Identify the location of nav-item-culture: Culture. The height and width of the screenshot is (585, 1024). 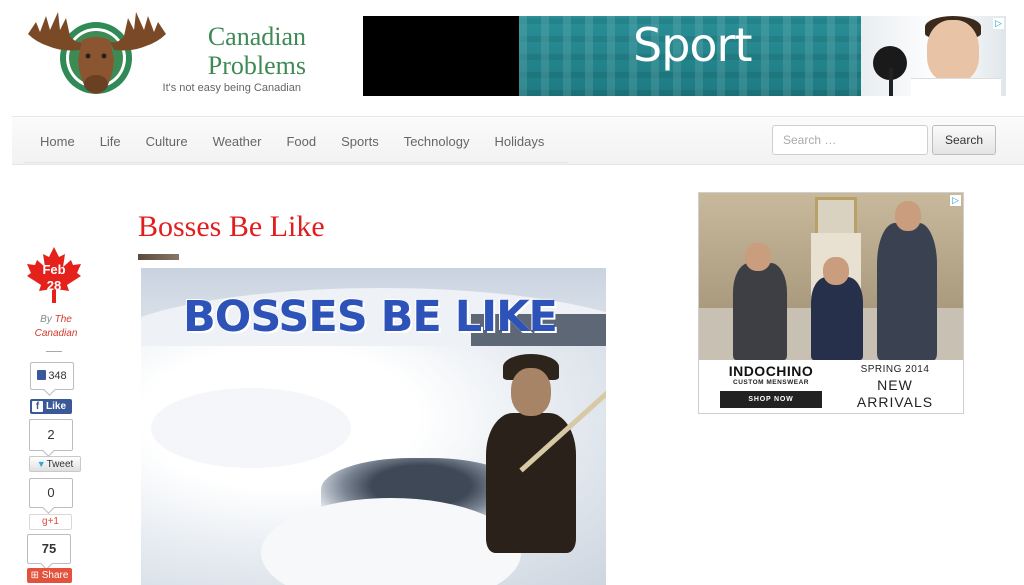
(167, 141).